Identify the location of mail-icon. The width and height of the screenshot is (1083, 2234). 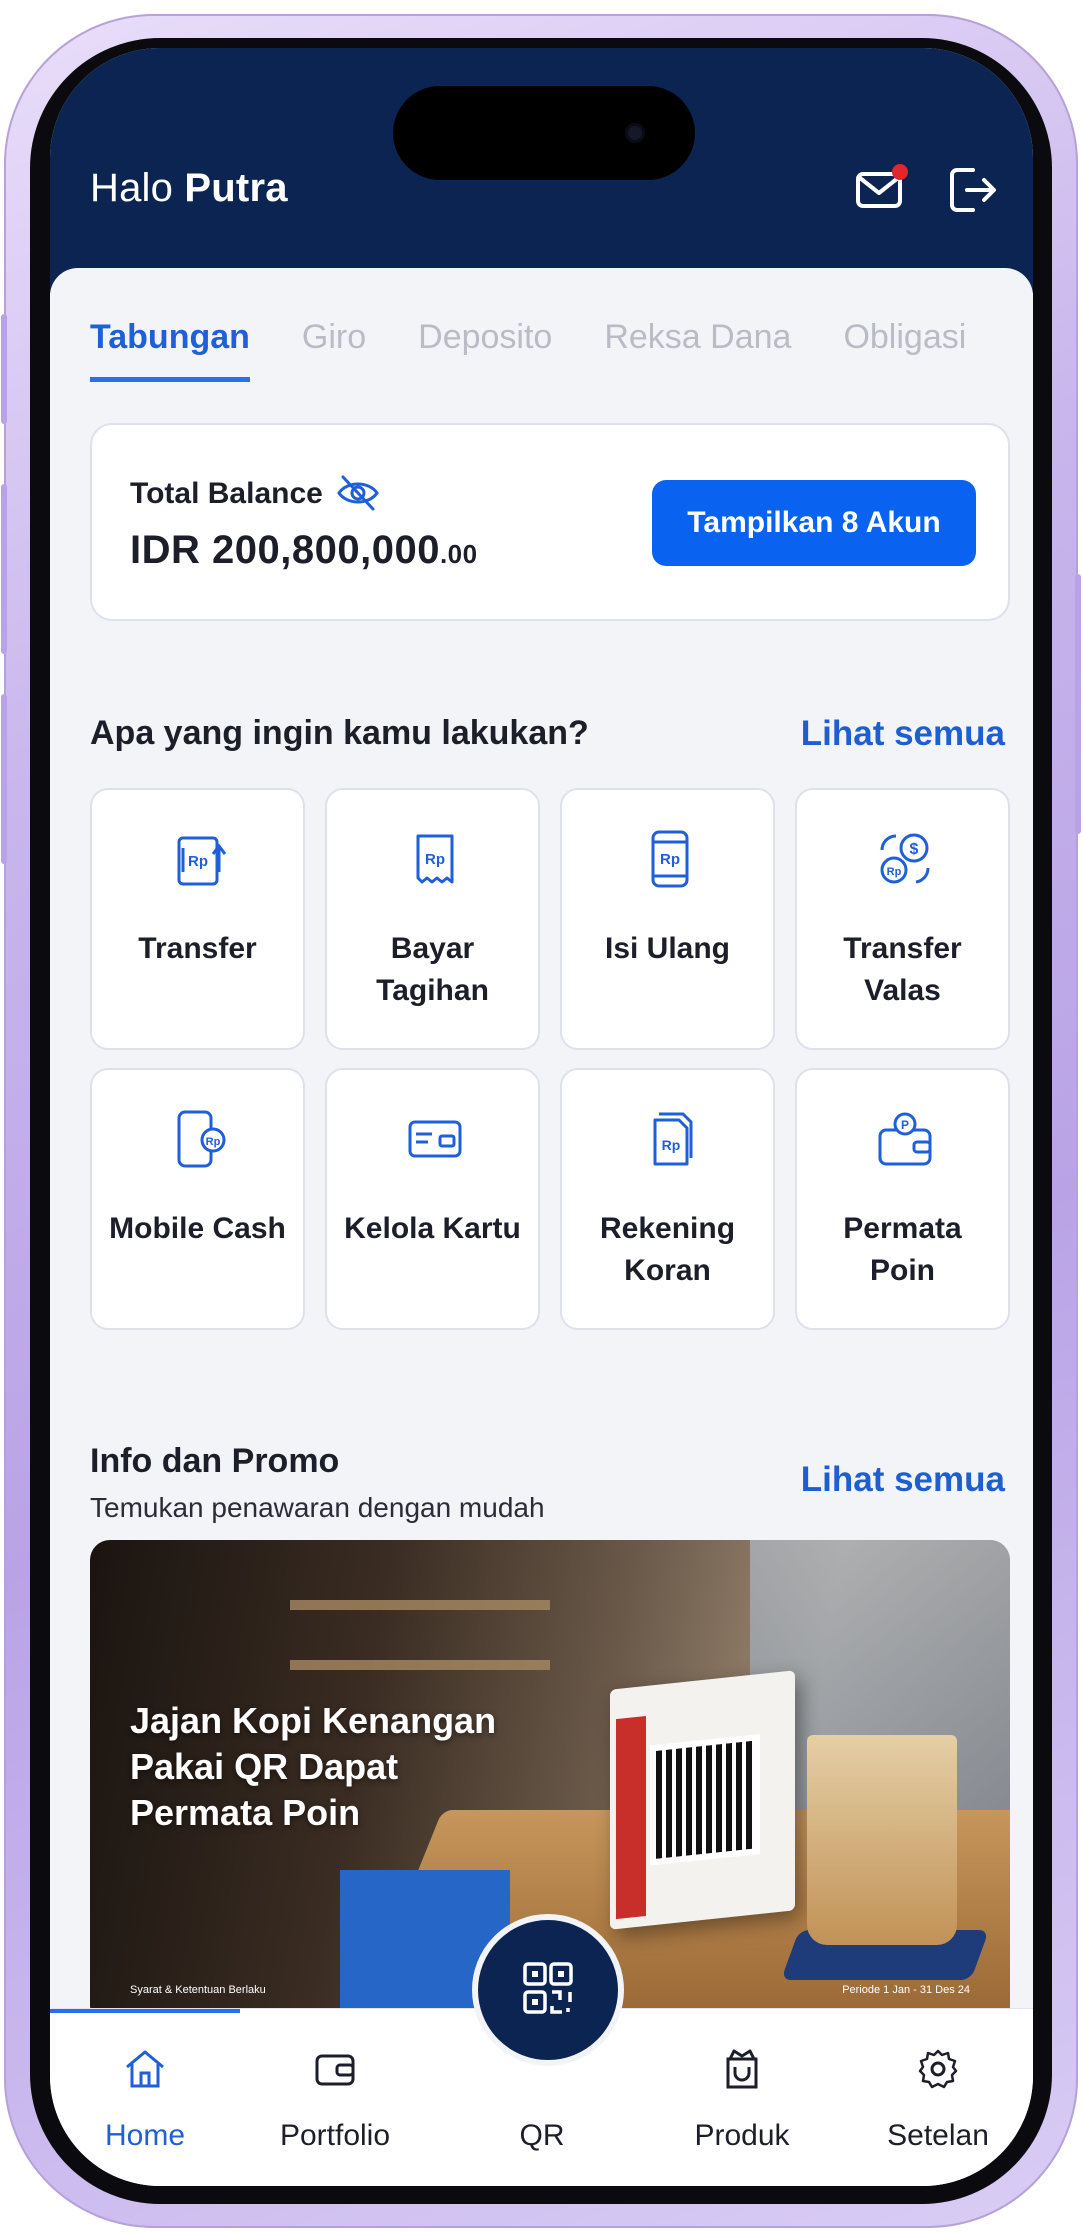
(882, 186).